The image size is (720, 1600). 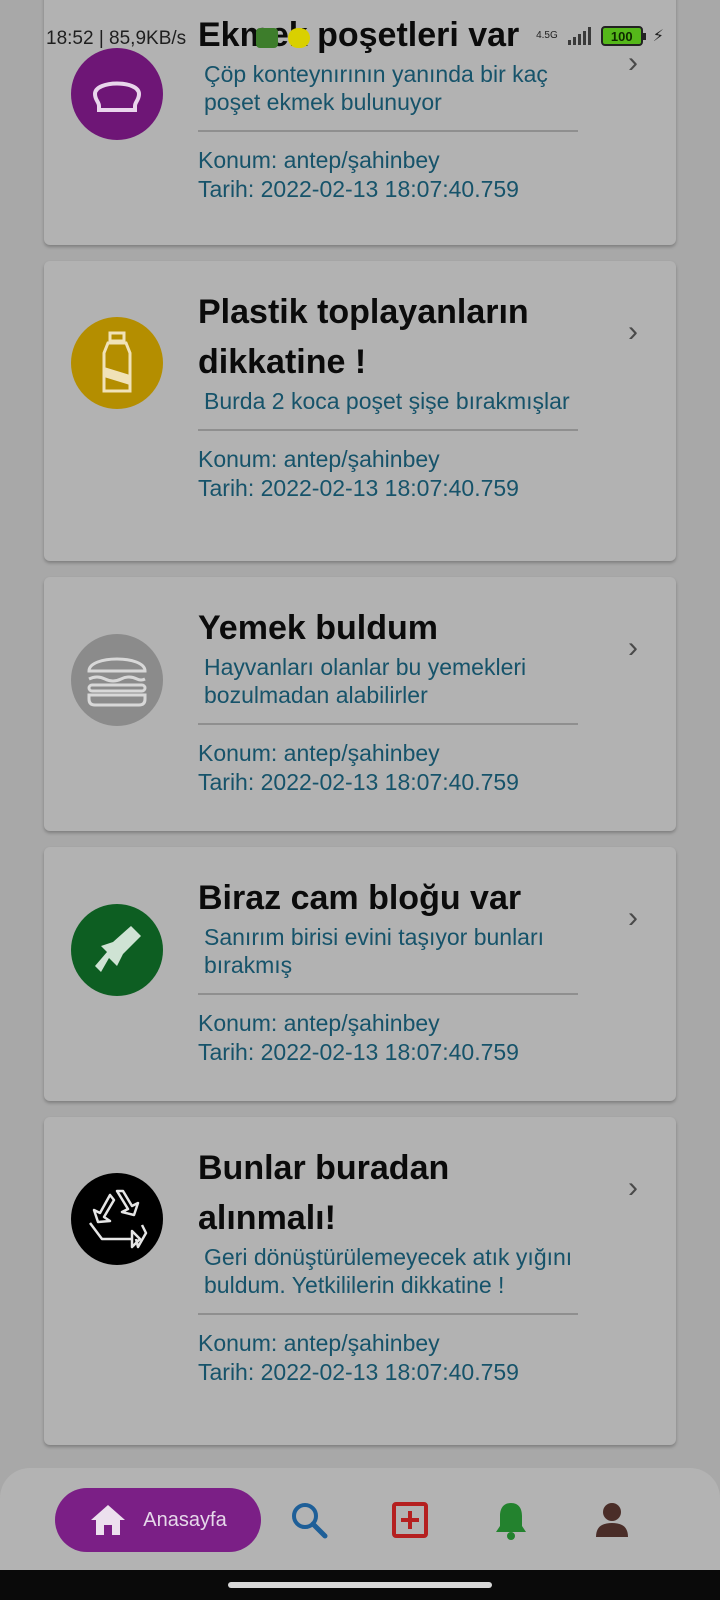 I want to click on home-indicator, so click(x=360, y=1585).